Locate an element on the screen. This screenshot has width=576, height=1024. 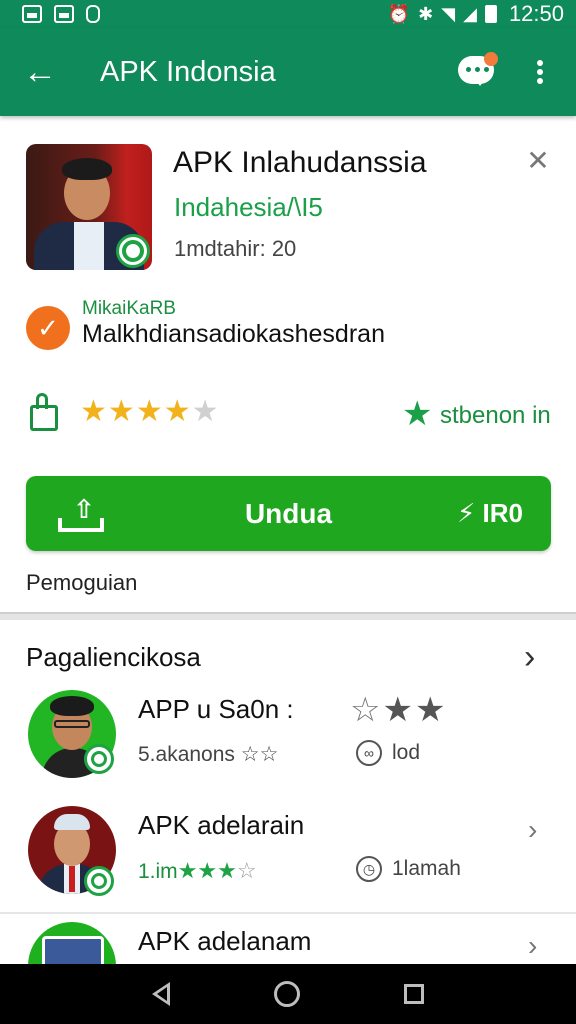
more-vert-icon is located at coordinates (540, 63).